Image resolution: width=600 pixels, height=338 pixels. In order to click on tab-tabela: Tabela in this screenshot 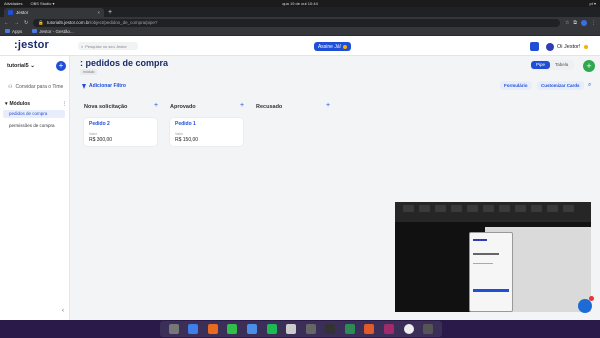, I will do `click(561, 65)`.